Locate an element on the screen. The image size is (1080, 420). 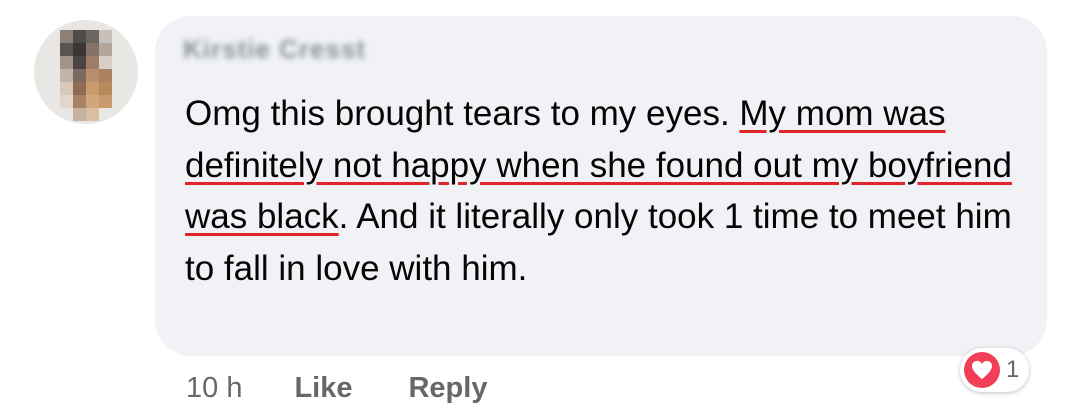
comment-actions: 10 h Like Reply is located at coordinates (364, 388).